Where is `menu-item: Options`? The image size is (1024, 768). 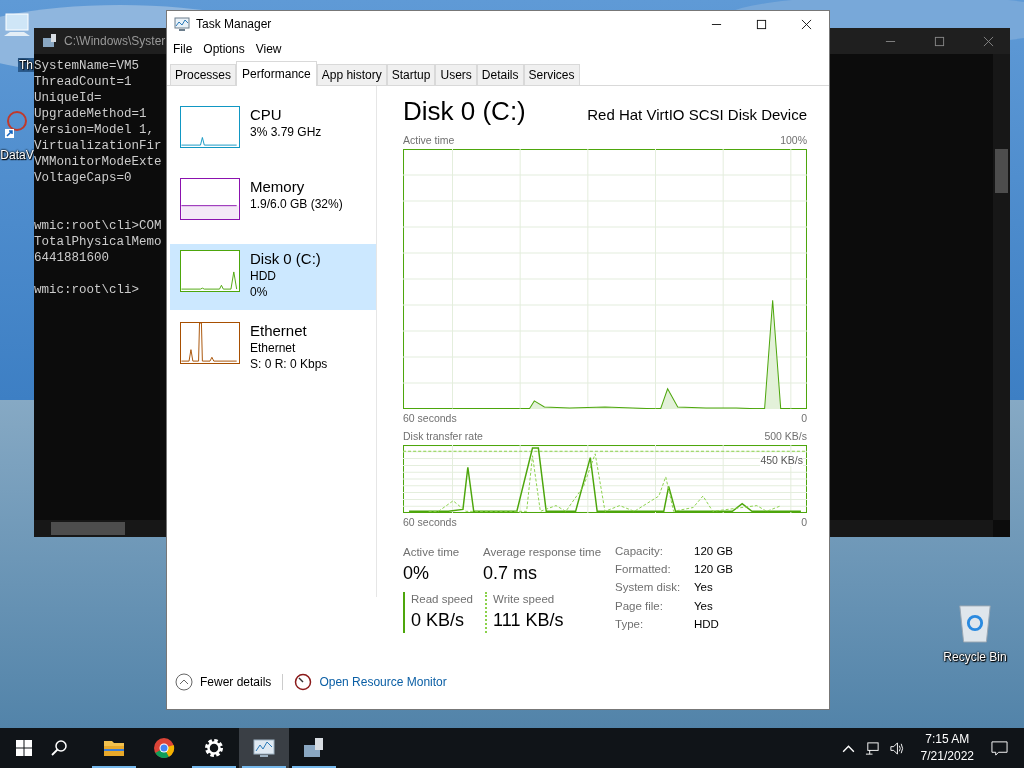 menu-item: Options is located at coordinates (224, 49).